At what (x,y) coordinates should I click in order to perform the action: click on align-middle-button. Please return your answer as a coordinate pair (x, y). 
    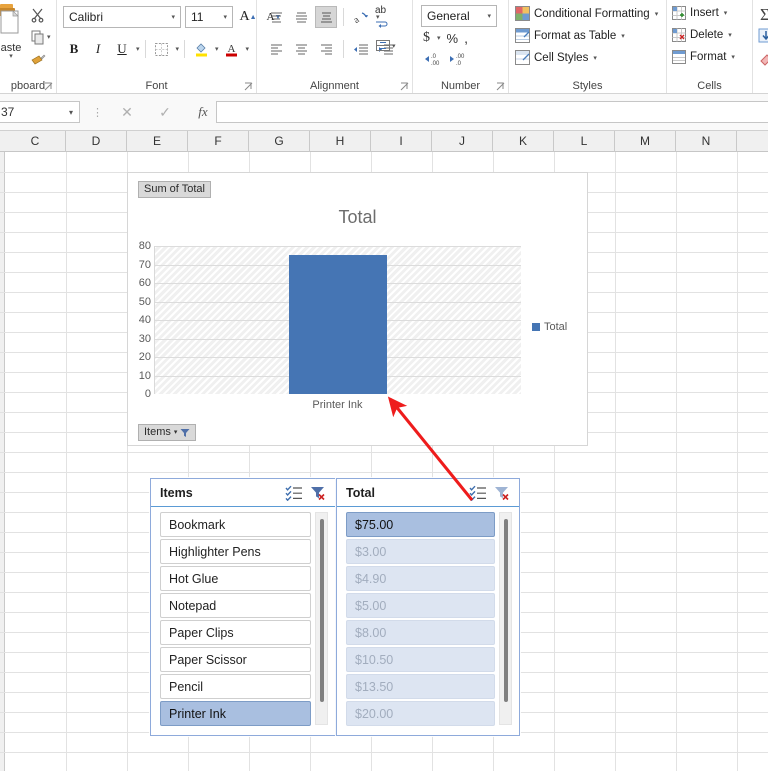
    Looking at the image, I should click on (301, 17).